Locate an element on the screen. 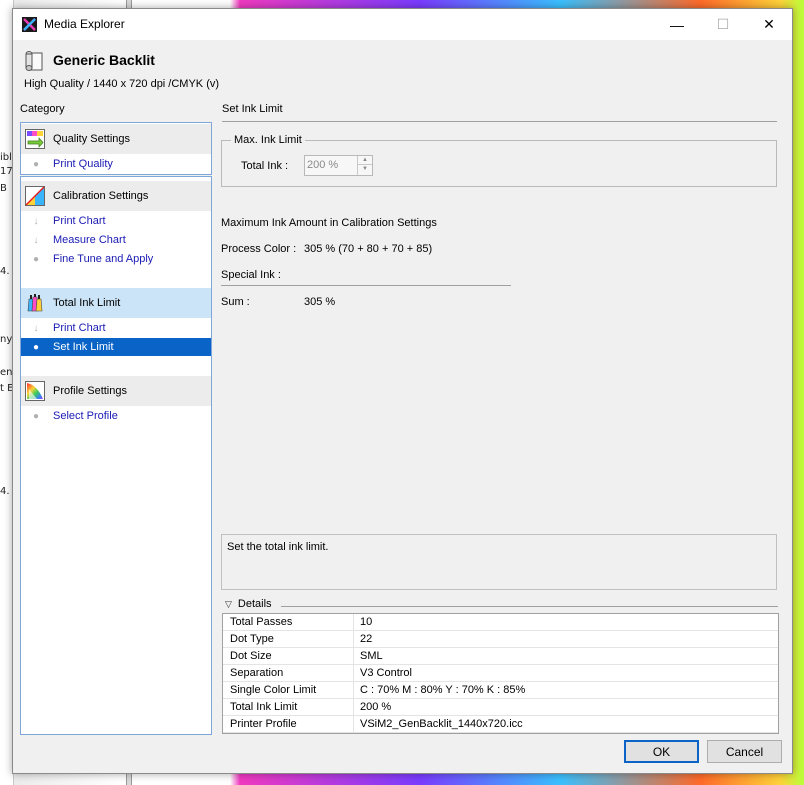  category-group-label: Total Ink Limit is located at coordinates (87, 303).